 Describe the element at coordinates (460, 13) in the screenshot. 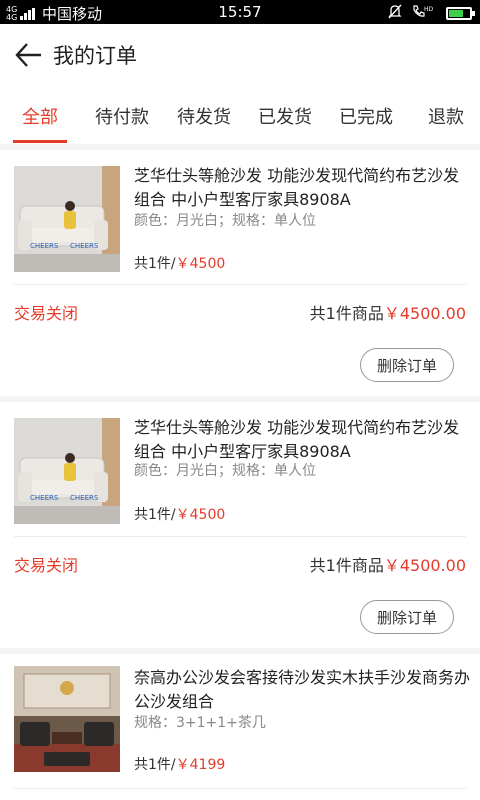

I see `battery-icon` at that location.